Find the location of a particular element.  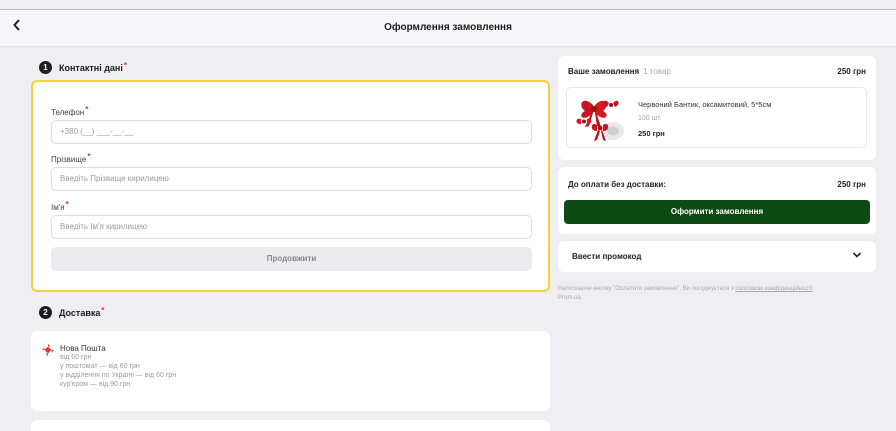

delivery-price-line: у поштомат — від 60 грн is located at coordinates (100, 366).